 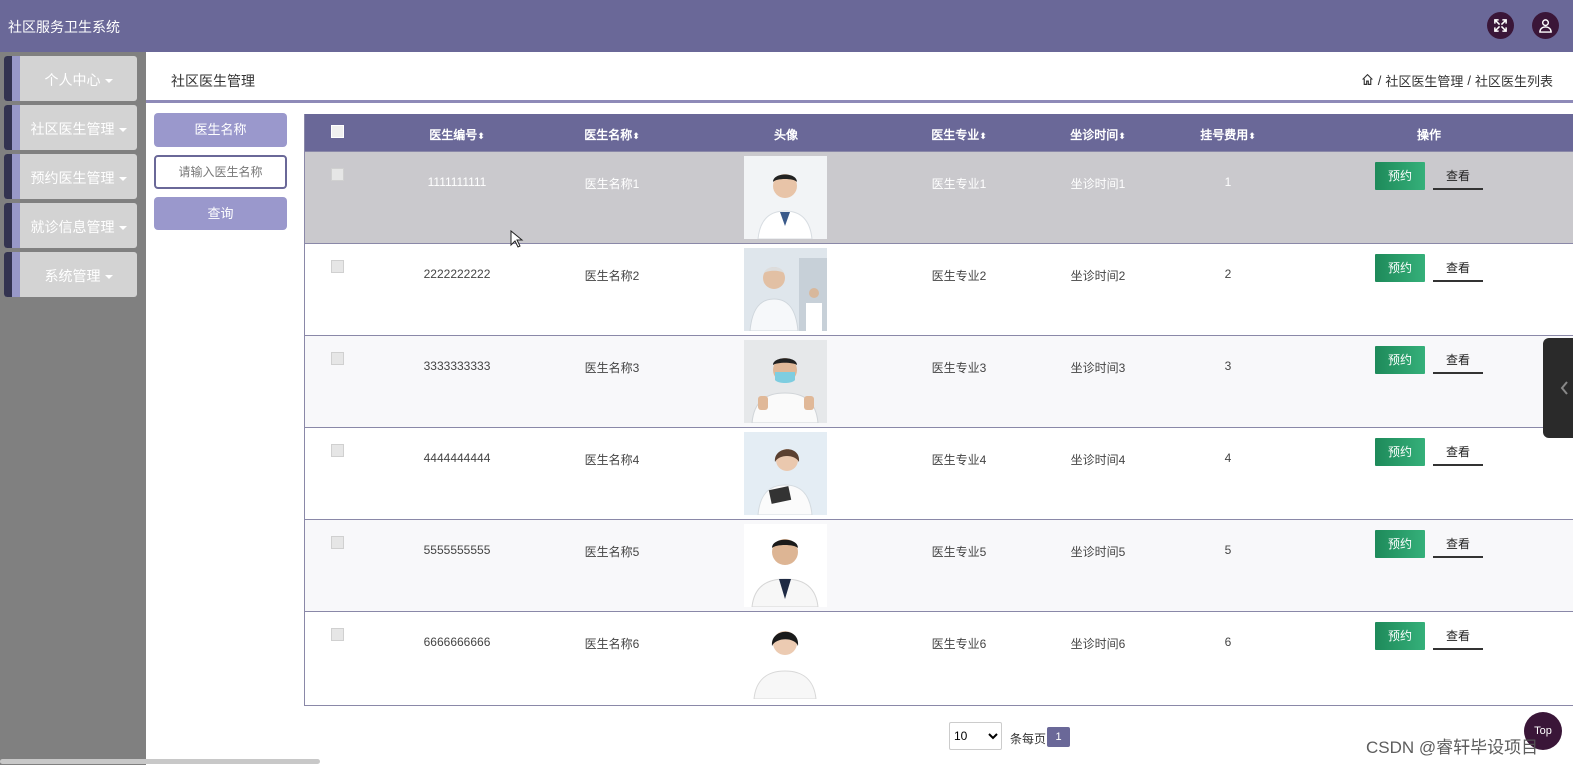 I want to click on doctor-specialty: 医生专业6, so click(x=959, y=644).